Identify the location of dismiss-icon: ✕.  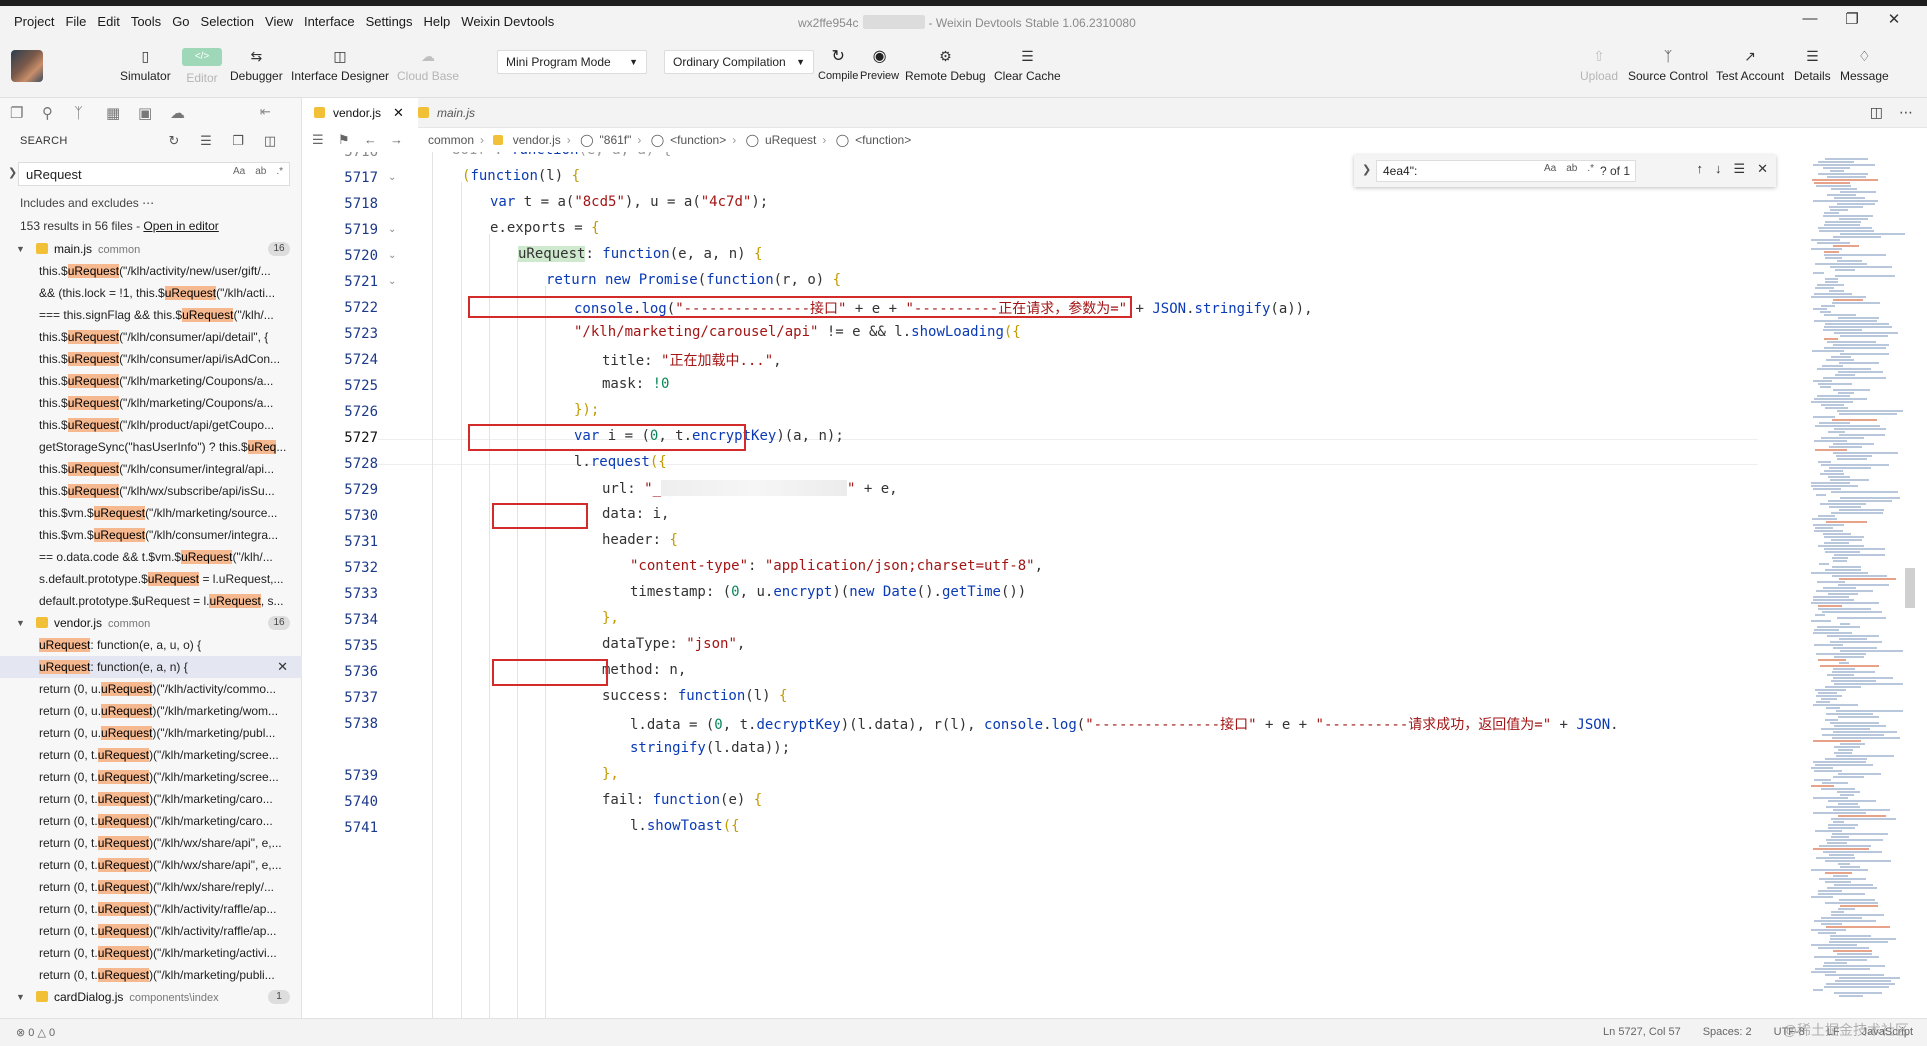
(282, 667).